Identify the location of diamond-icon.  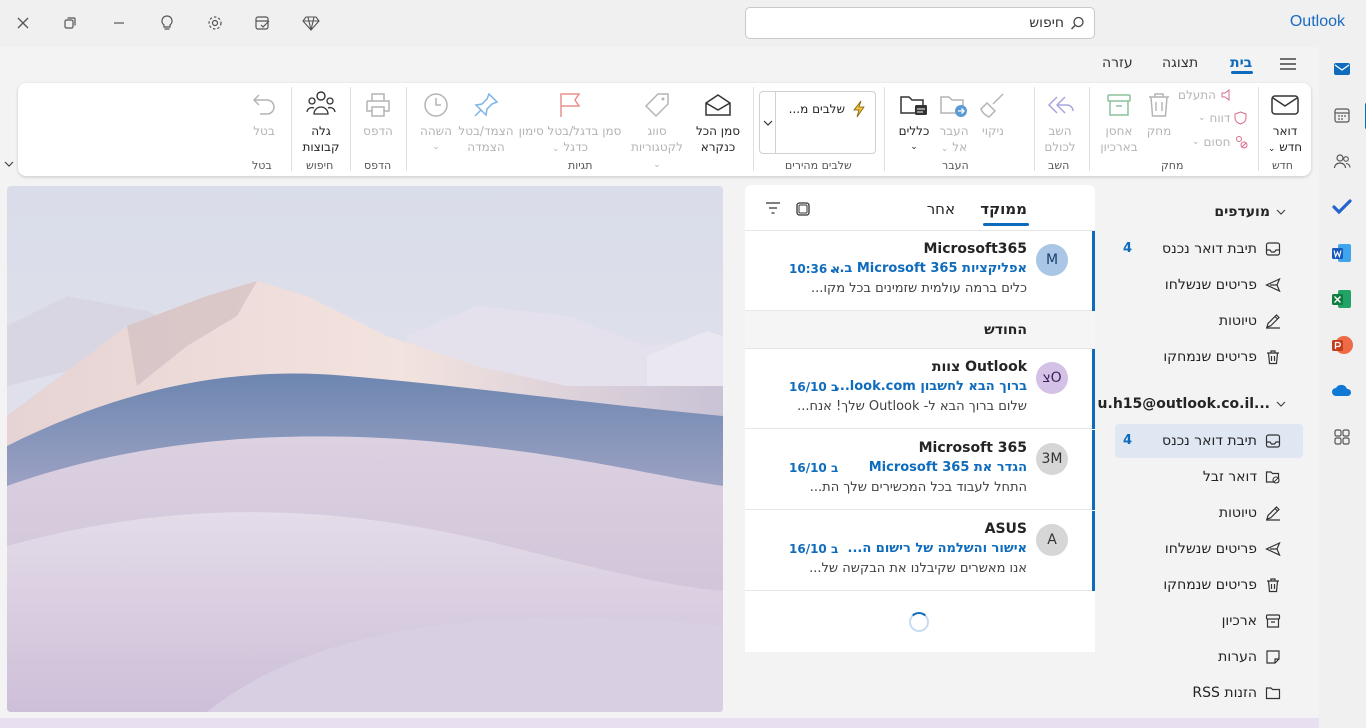
(311, 23).